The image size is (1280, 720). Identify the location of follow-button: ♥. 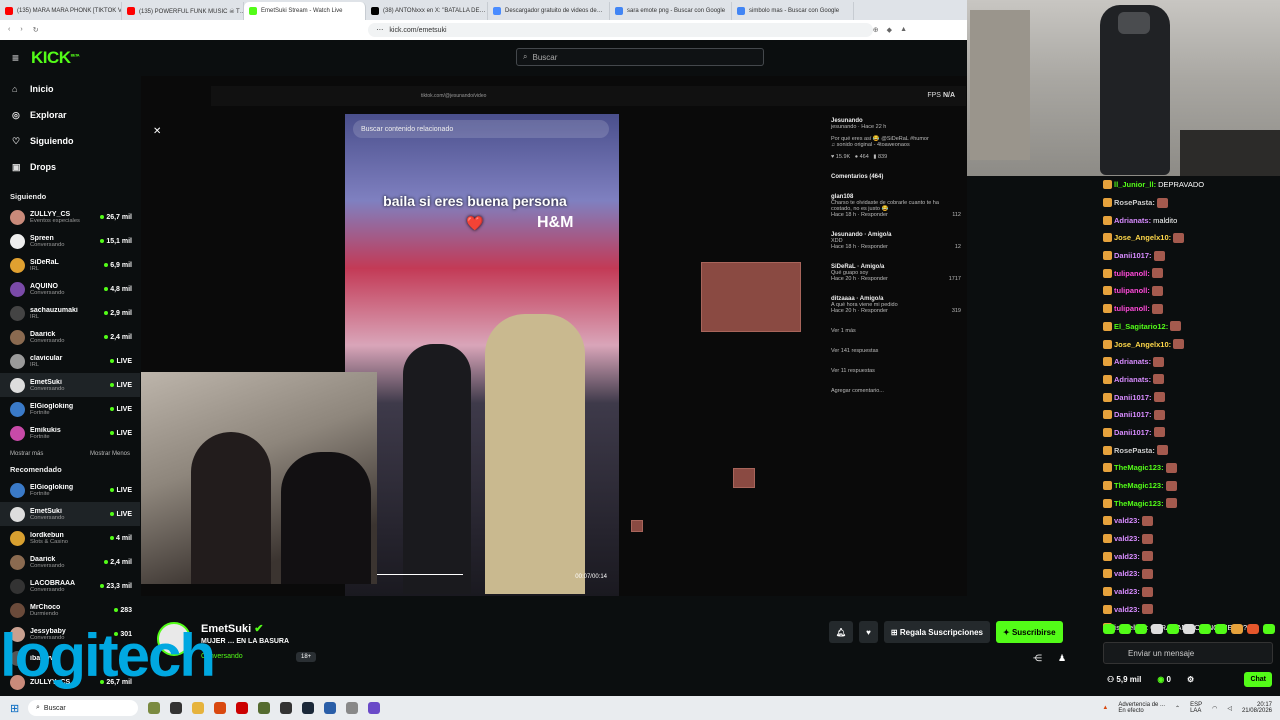
(868, 632).